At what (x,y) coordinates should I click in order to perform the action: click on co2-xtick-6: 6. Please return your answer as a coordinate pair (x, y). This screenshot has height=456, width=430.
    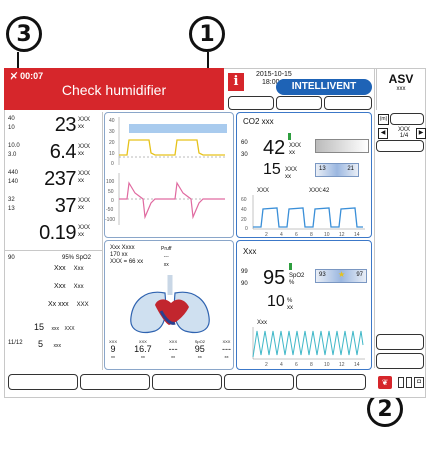
    Looking at the image, I should click on (296, 234).